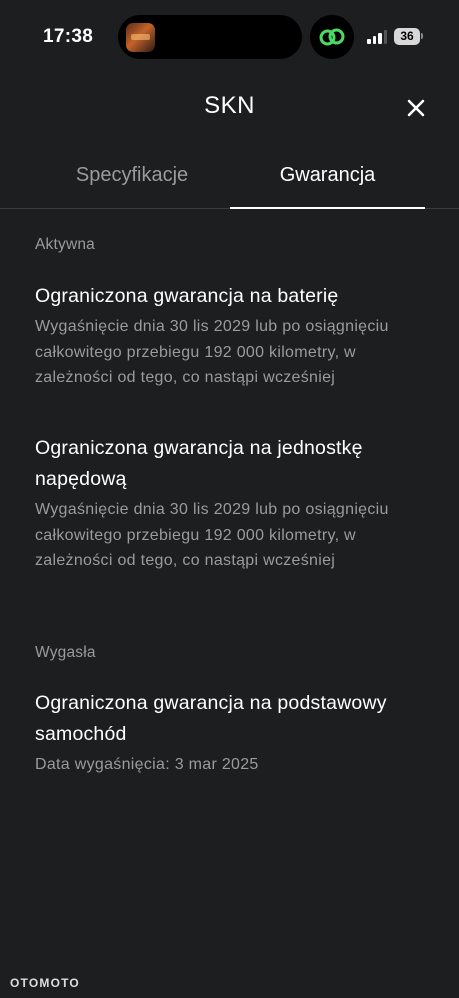 The width and height of the screenshot is (459, 998). I want to click on page-title: SKN, so click(229, 105).